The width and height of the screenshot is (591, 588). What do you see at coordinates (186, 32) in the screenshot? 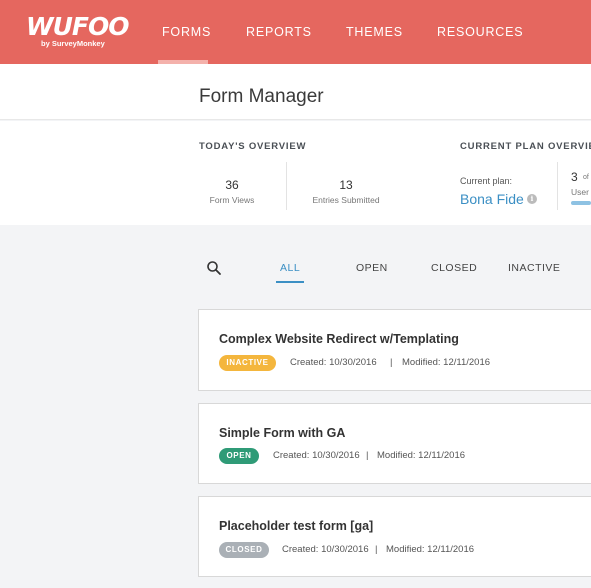
I see `nav-item-forms: FORMS` at bounding box center [186, 32].